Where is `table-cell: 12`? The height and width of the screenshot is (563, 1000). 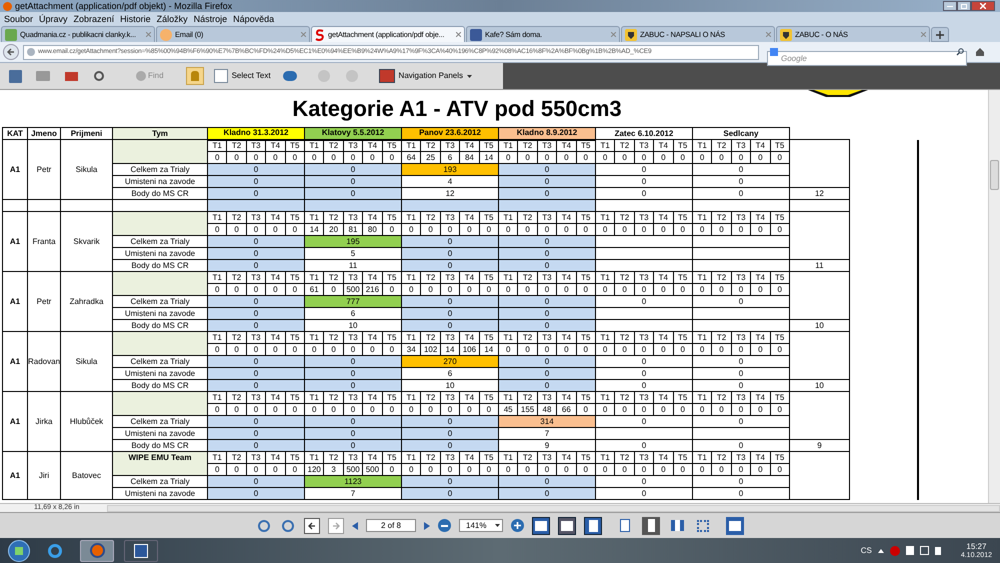 table-cell: 12 is located at coordinates (819, 194).